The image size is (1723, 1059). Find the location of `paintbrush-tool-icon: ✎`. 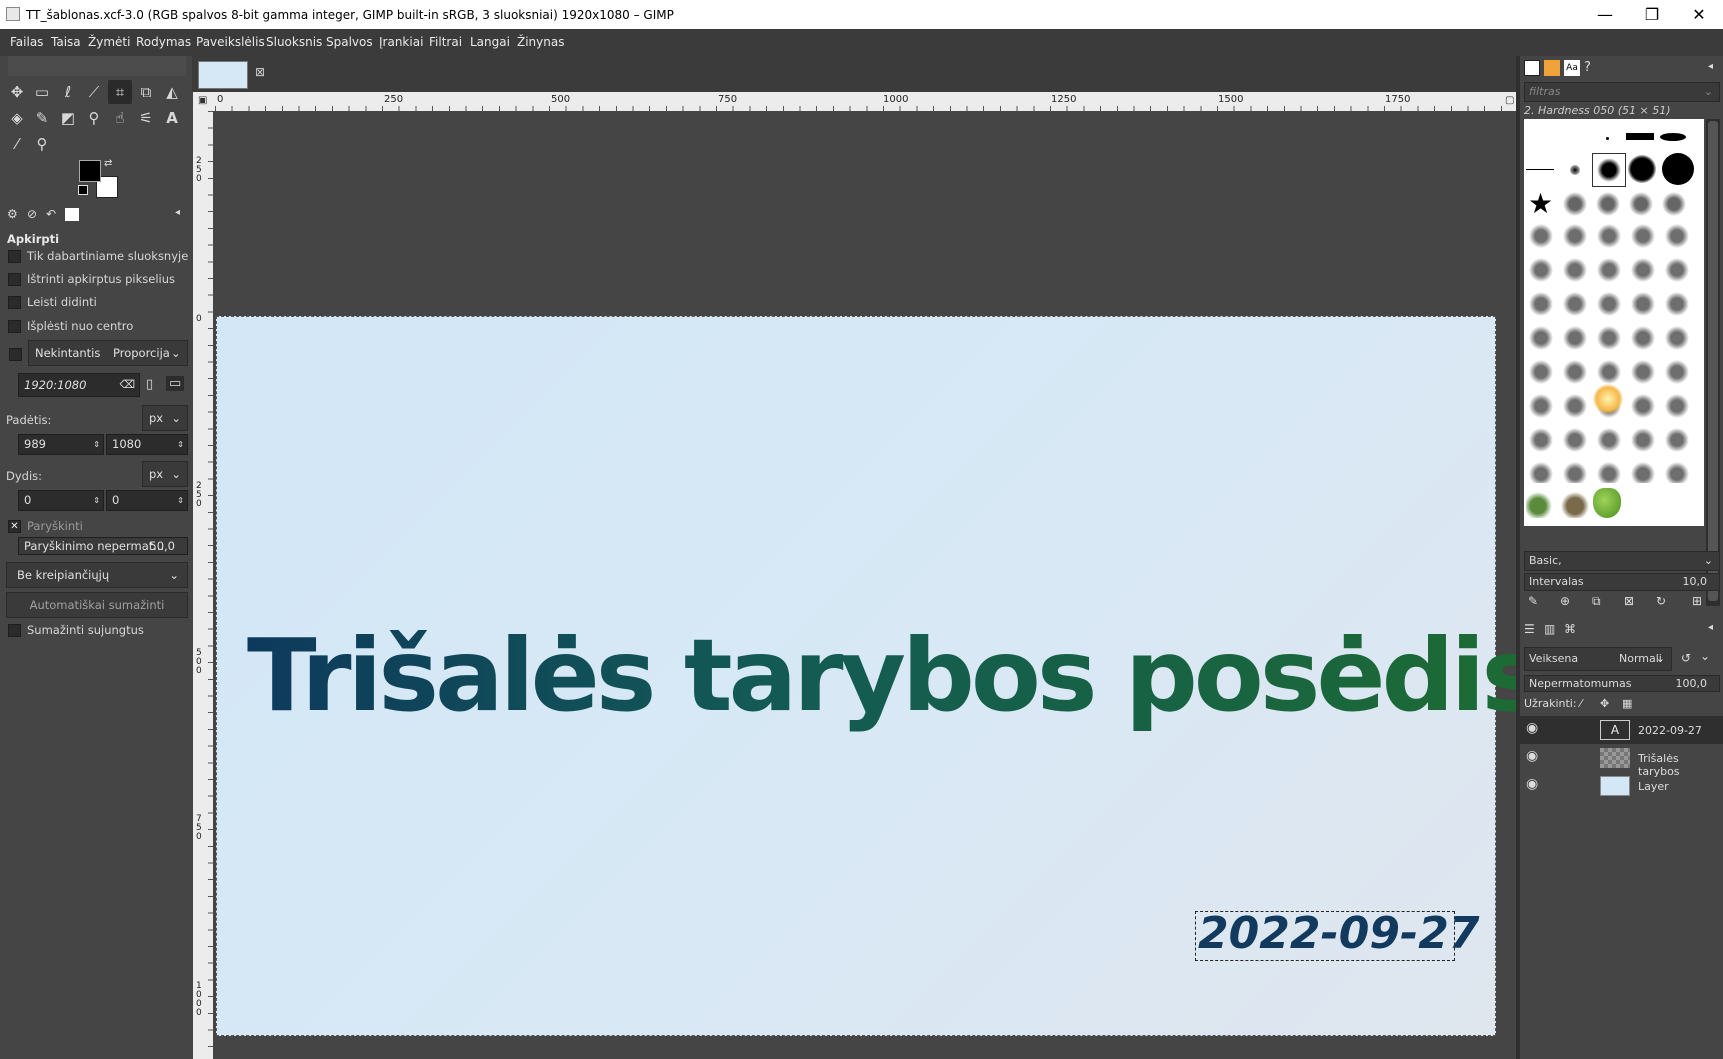

paintbrush-tool-icon: ✎ is located at coordinates (42, 118).